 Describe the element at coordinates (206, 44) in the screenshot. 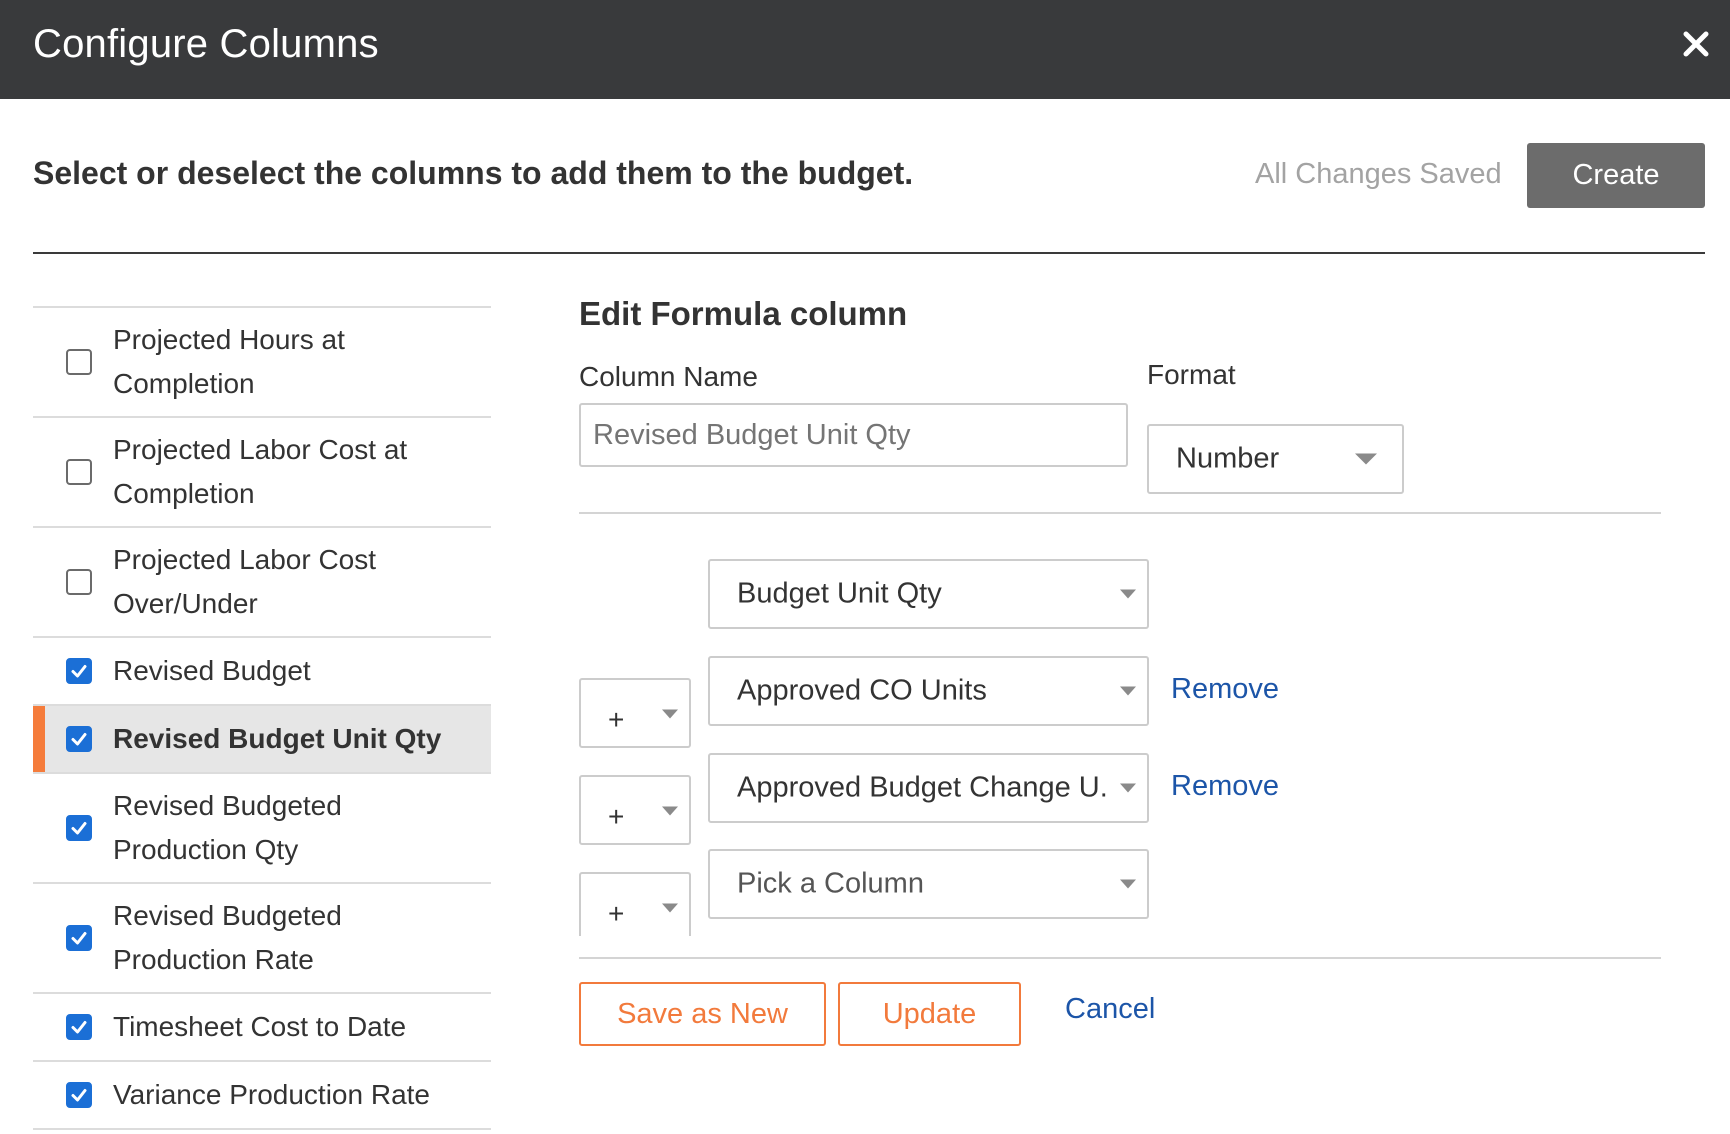

I see `modal-title: Configure Columns` at that location.